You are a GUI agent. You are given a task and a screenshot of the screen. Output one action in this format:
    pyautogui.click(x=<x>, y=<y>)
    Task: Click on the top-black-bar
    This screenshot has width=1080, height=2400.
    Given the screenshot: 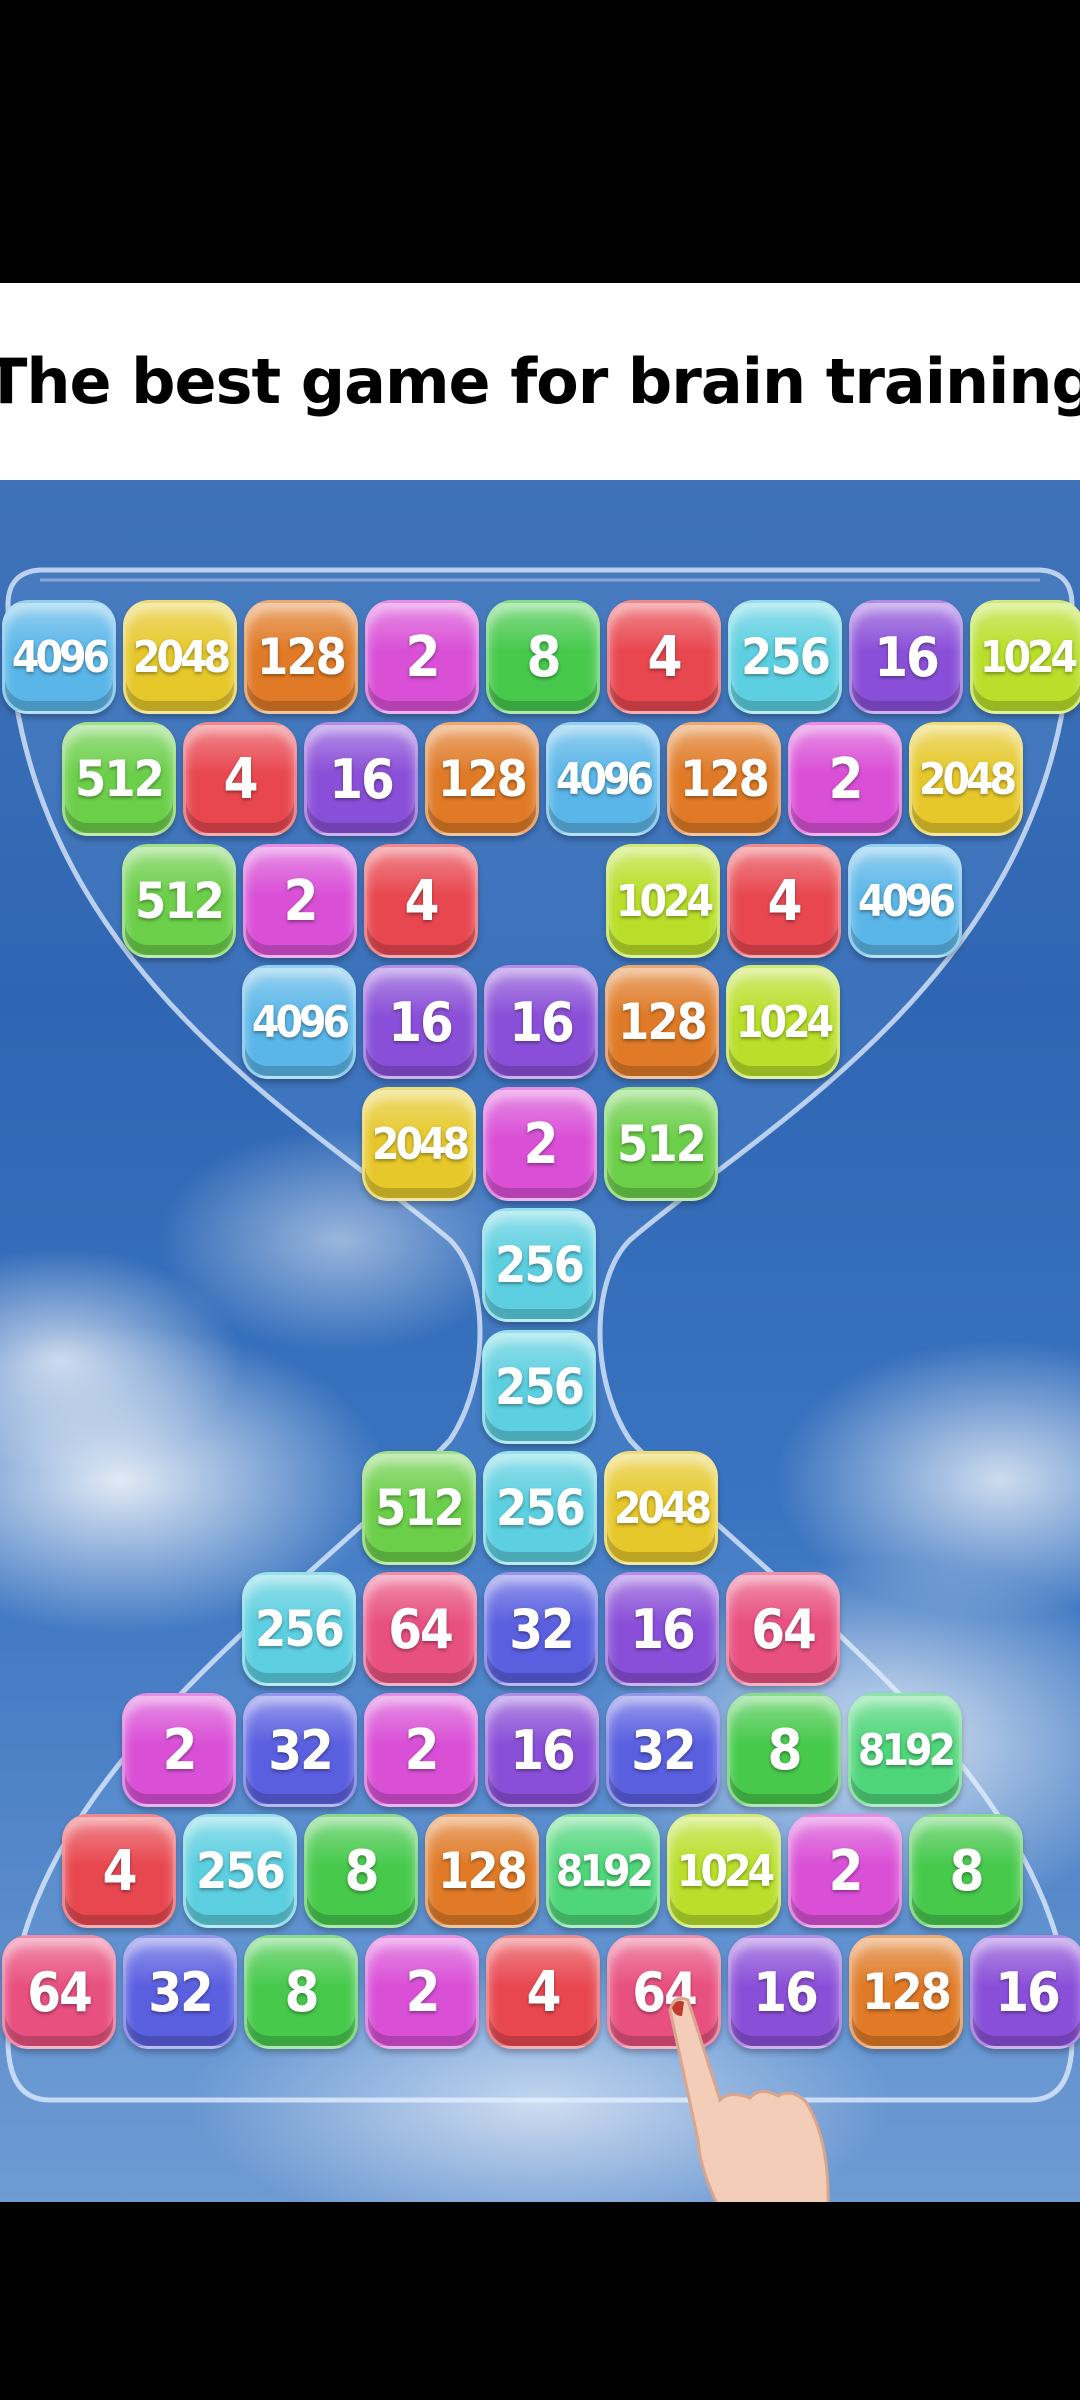 What is the action you would take?
    pyautogui.click(x=540, y=141)
    